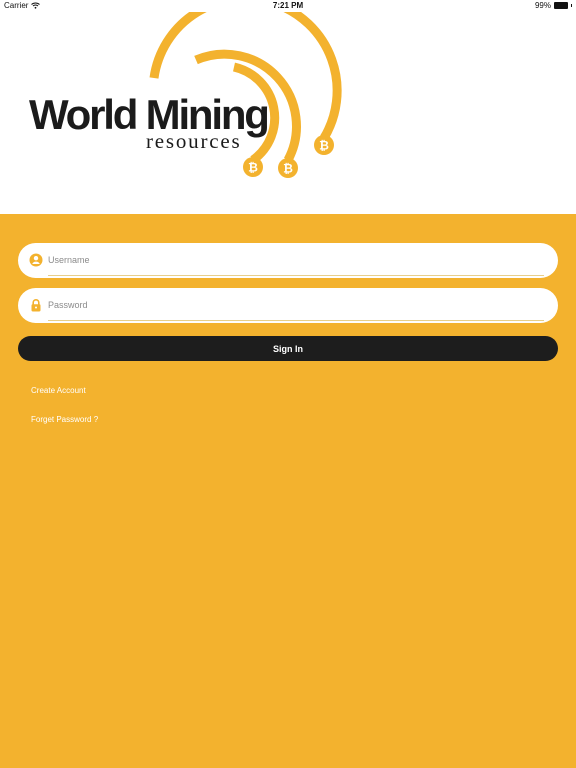  I want to click on username-field, so click(288, 260).